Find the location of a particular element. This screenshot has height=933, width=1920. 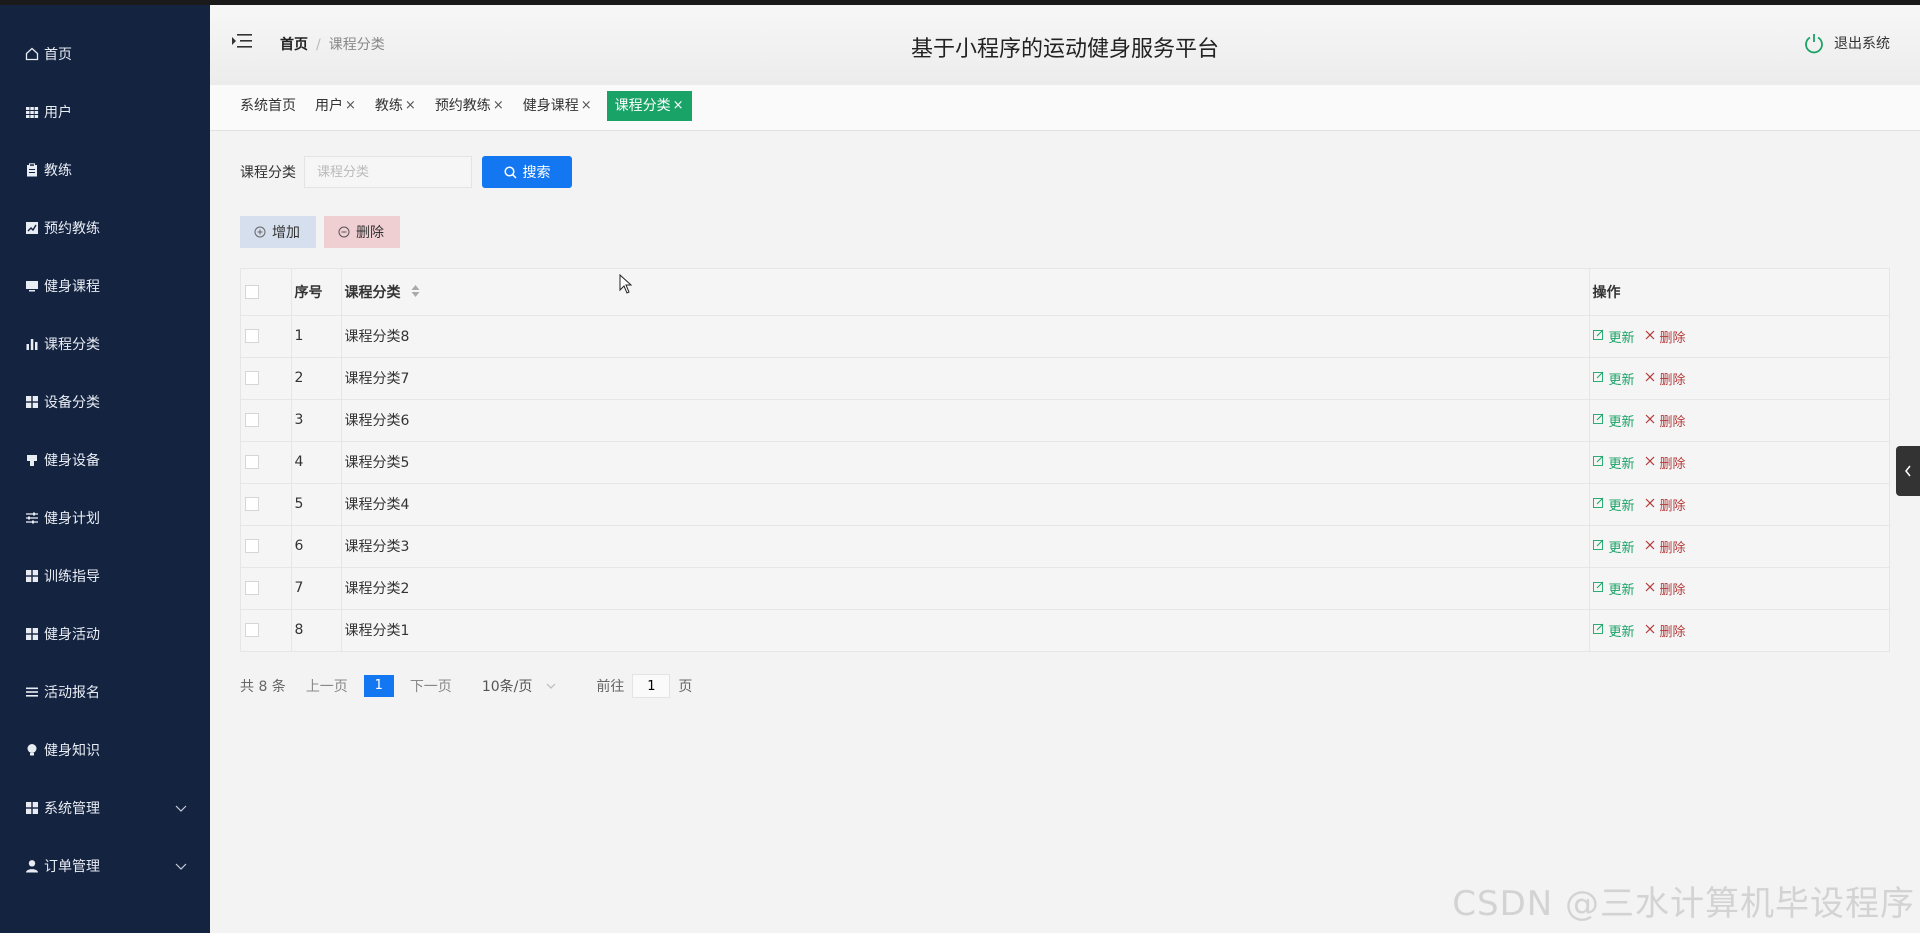

batch-delete-label: 删除 is located at coordinates (370, 233).